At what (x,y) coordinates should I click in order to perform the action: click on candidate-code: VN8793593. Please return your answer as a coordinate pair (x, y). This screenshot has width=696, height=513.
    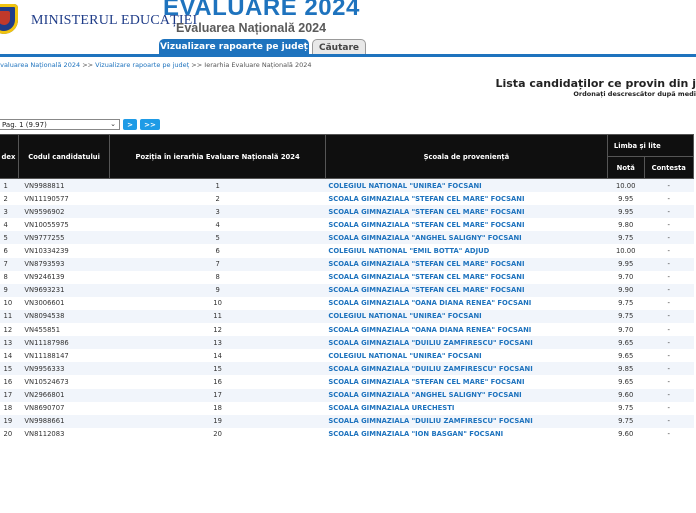
    Looking at the image, I should click on (64, 264).